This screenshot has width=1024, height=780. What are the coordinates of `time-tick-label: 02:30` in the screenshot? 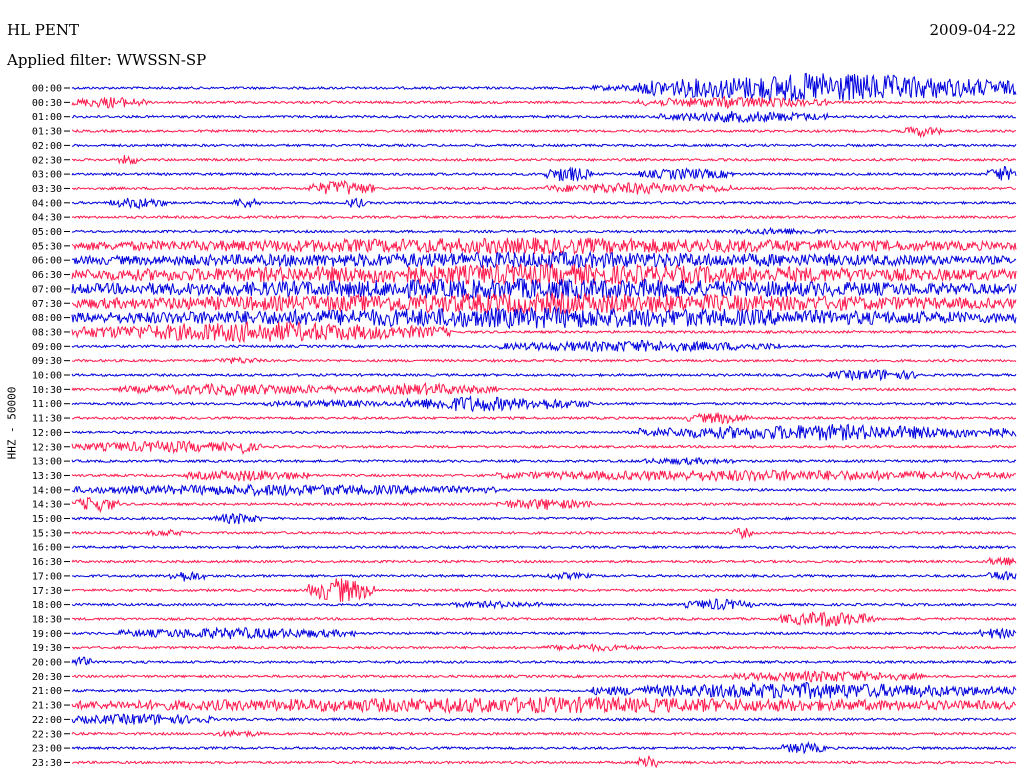 It's located at (47, 160).